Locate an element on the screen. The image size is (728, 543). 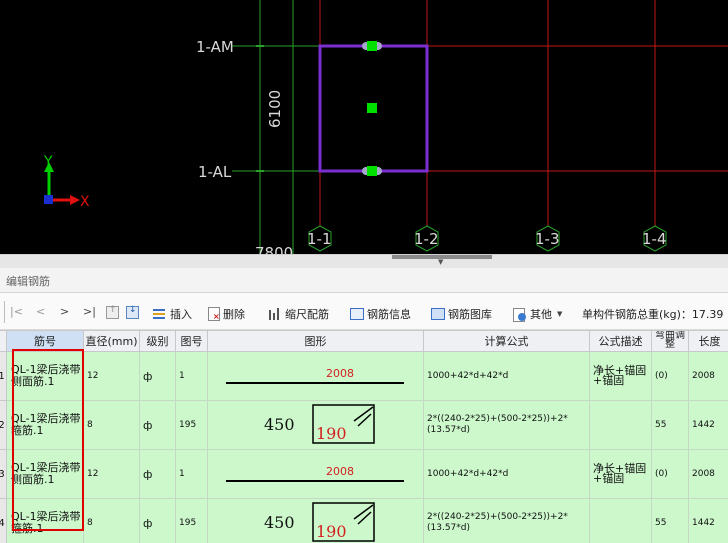
insert-button: 插入 is located at coordinates (172, 314).